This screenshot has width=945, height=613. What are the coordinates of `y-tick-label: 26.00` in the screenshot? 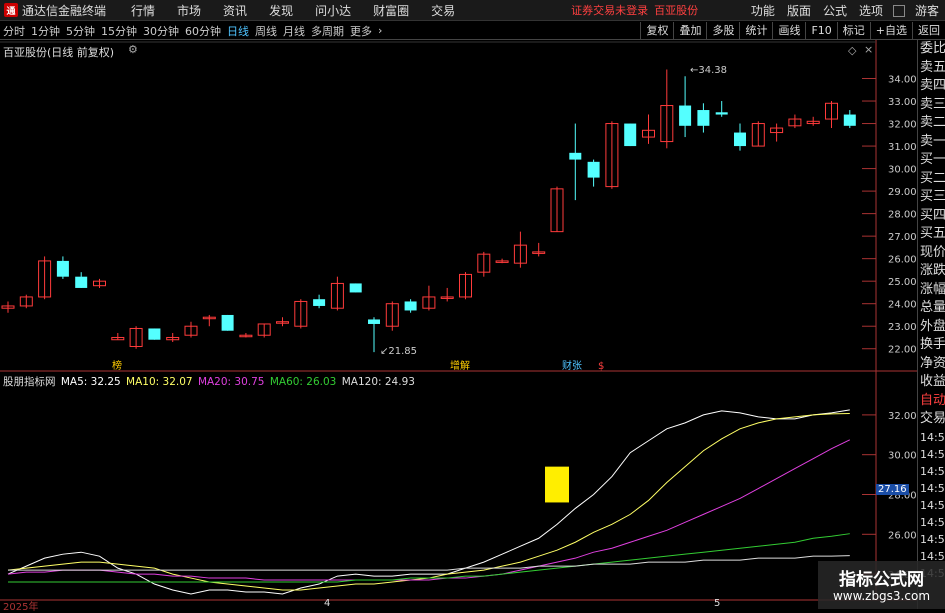 It's located at (902, 260).